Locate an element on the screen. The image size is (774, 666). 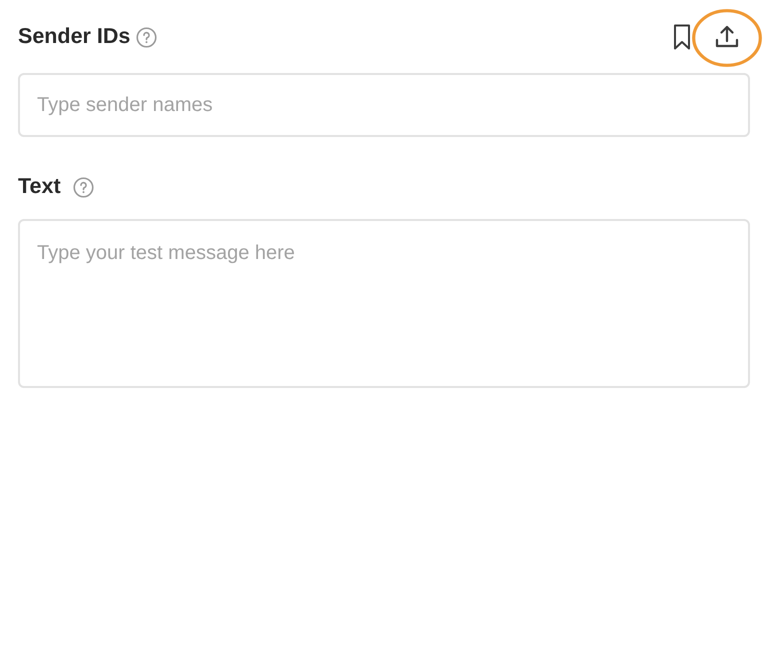
bookmark-button is located at coordinates (682, 37).